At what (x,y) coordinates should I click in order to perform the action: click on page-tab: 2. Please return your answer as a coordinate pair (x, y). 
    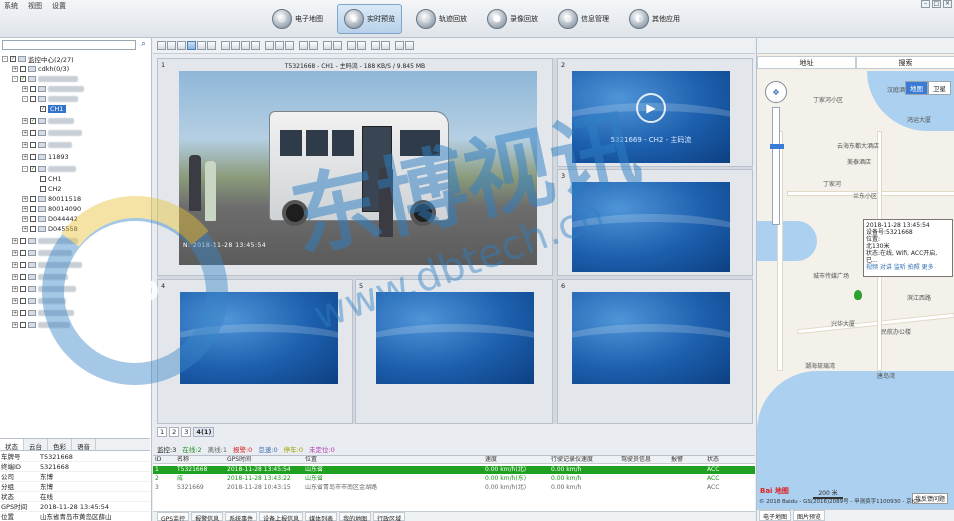
    Looking at the image, I should click on (174, 432).